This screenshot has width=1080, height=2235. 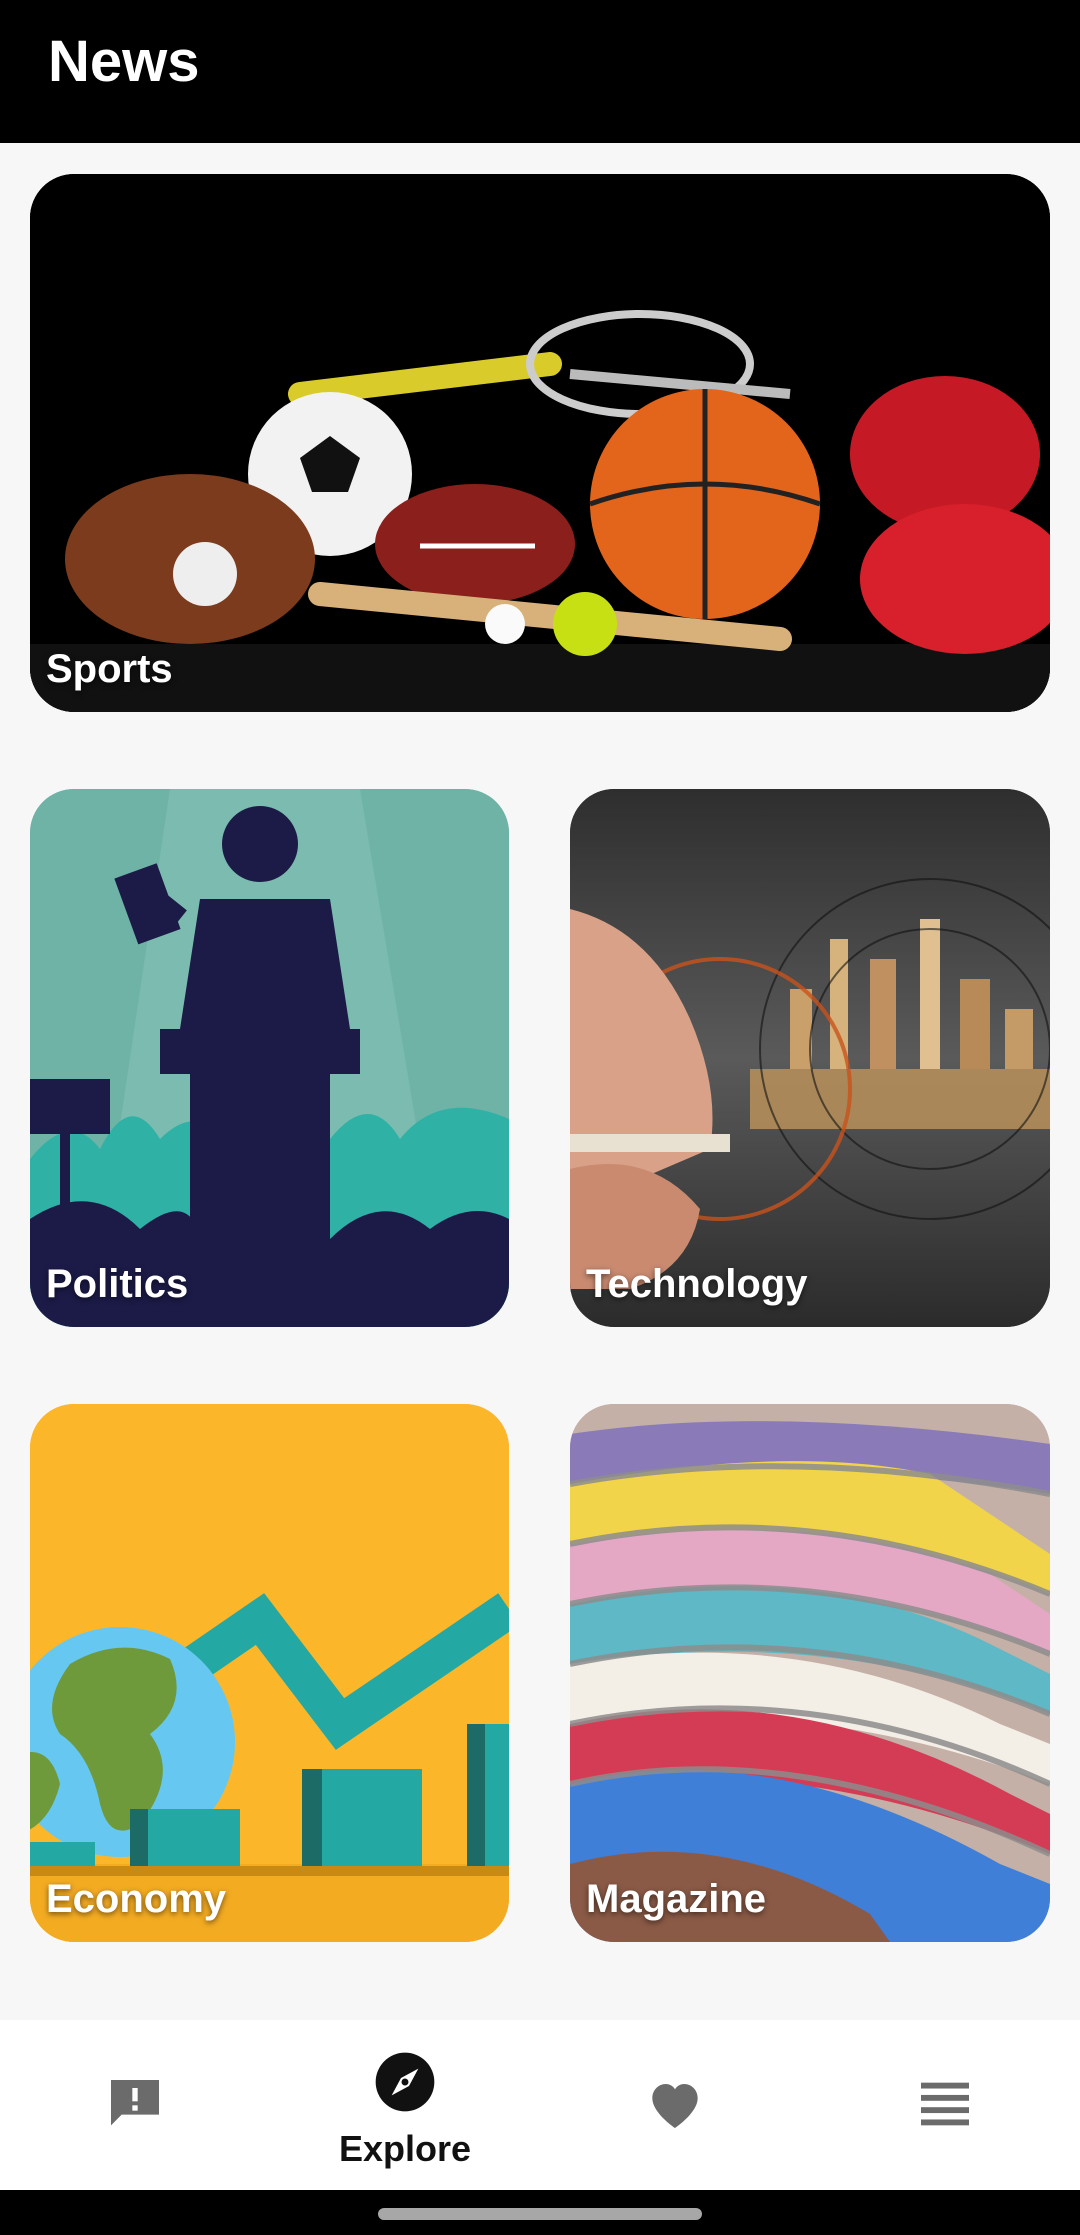 What do you see at coordinates (405, 2082) in the screenshot?
I see `compass-icon` at bounding box center [405, 2082].